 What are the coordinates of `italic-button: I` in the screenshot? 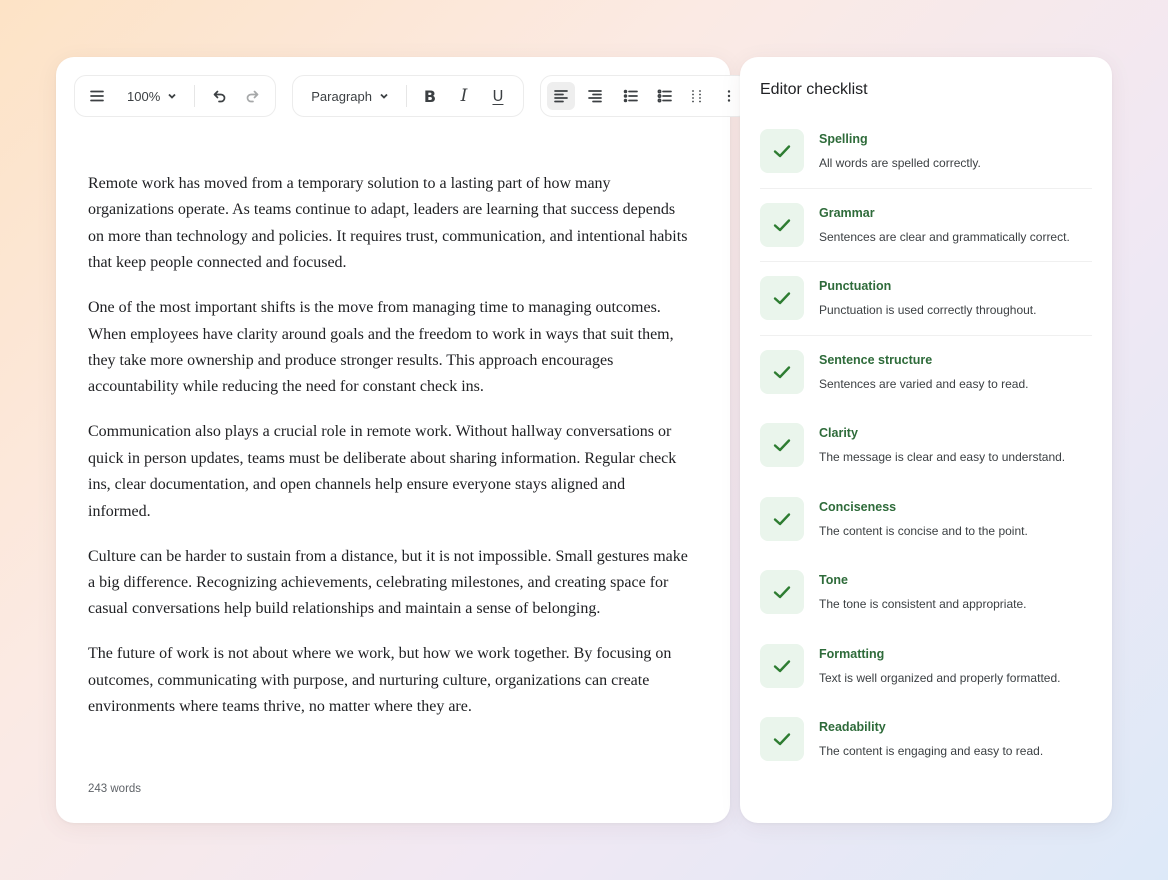 It's located at (464, 96).